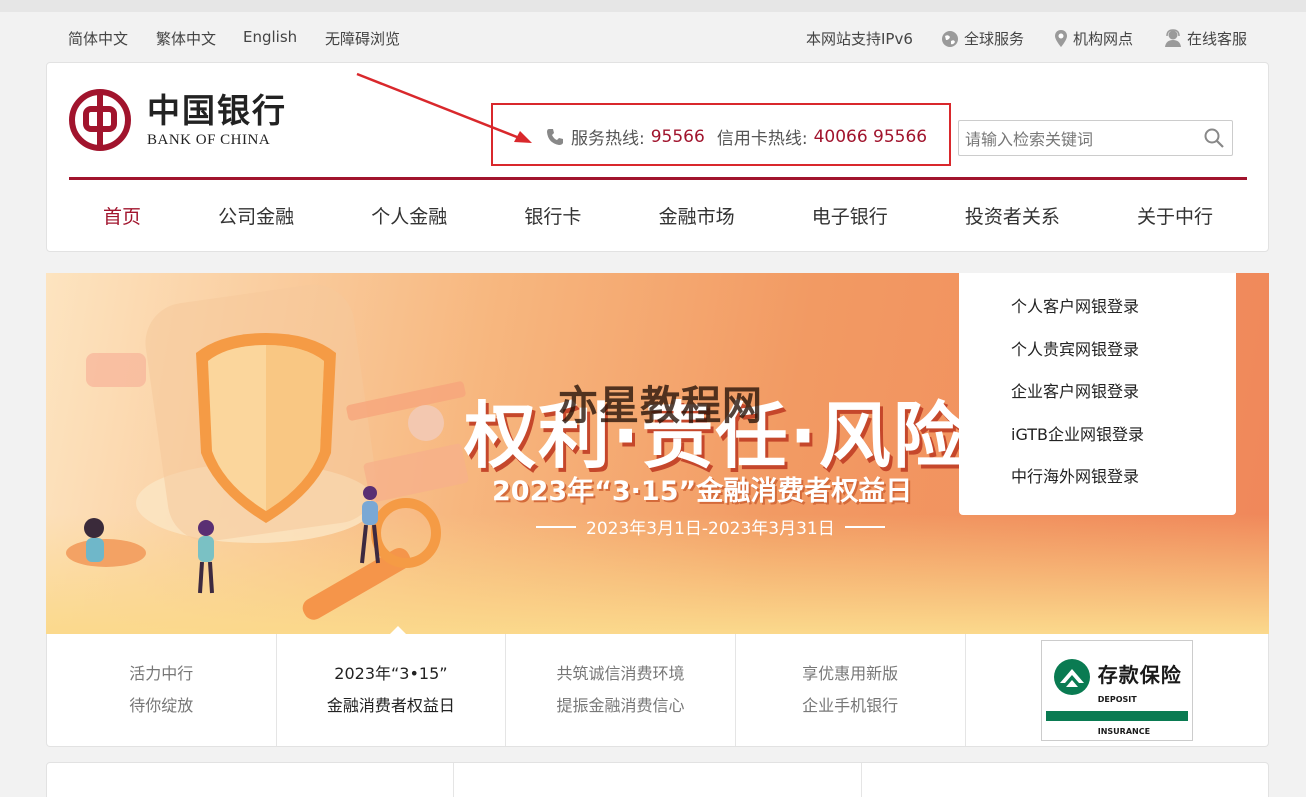 Image resolution: width=1306 pixels, height=797 pixels. I want to click on online-service-link: 在线客服, so click(1205, 38).